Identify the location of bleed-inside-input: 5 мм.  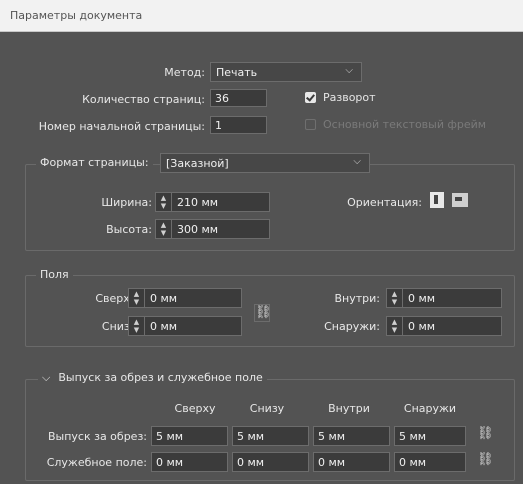
(351, 436).